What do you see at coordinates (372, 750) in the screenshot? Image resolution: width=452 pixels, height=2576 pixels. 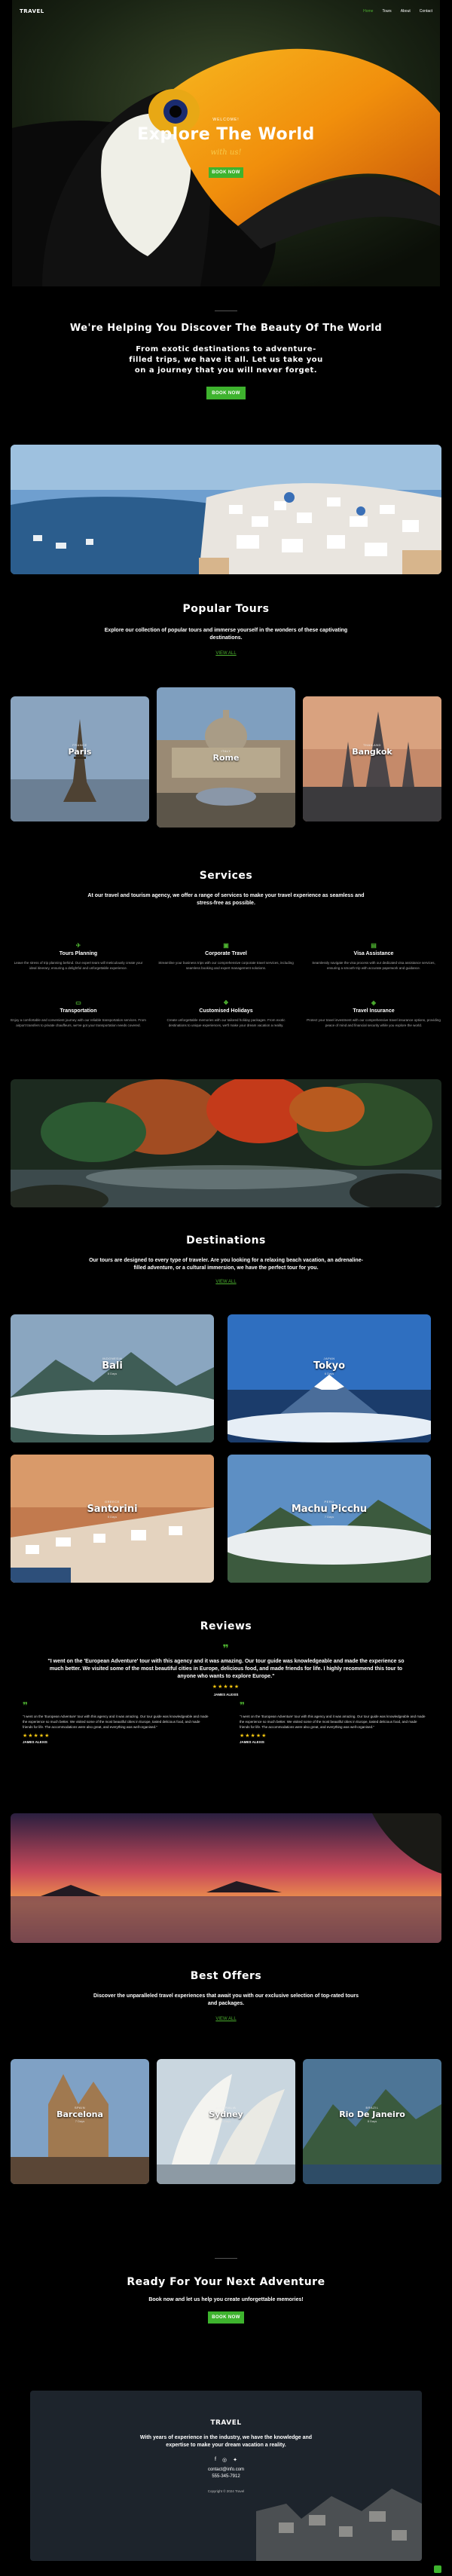 I see `tour-card-bangkok-label: THAILAND Bangkok` at bounding box center [372, 750].